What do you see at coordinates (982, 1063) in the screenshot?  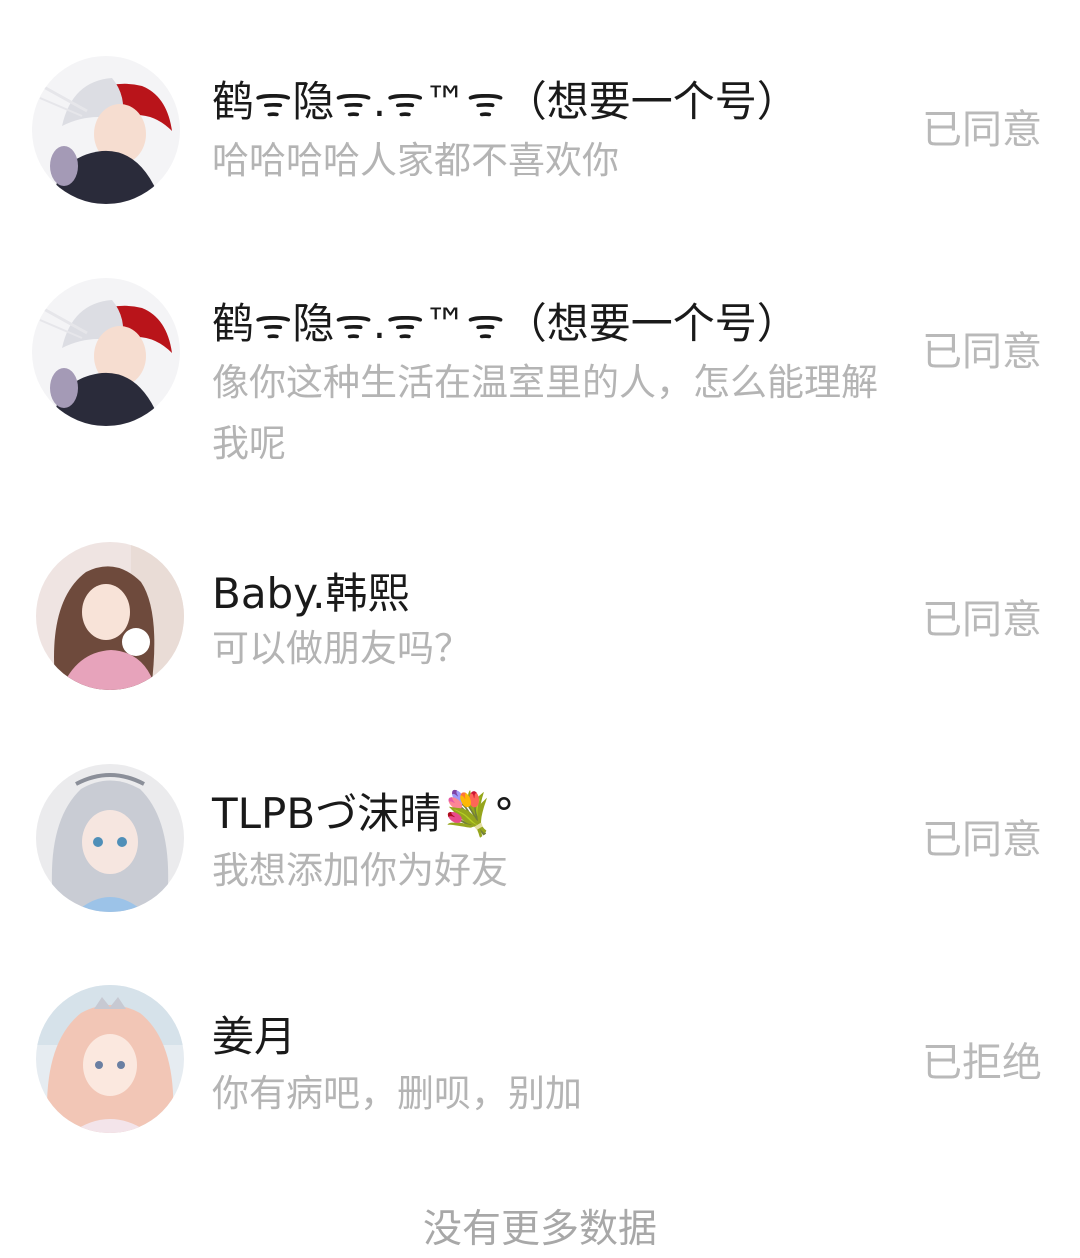 I see `request-status: 已拒绝` at bounding box center [982, 1063].